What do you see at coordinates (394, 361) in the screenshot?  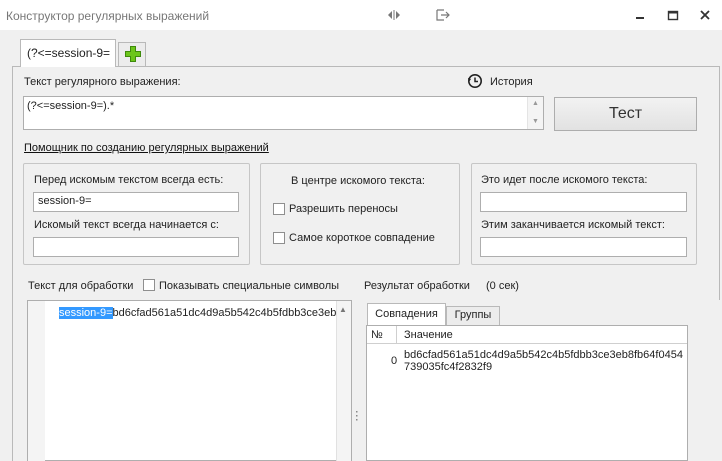 I see `row-number: 0` at bounding box center [394, 361].